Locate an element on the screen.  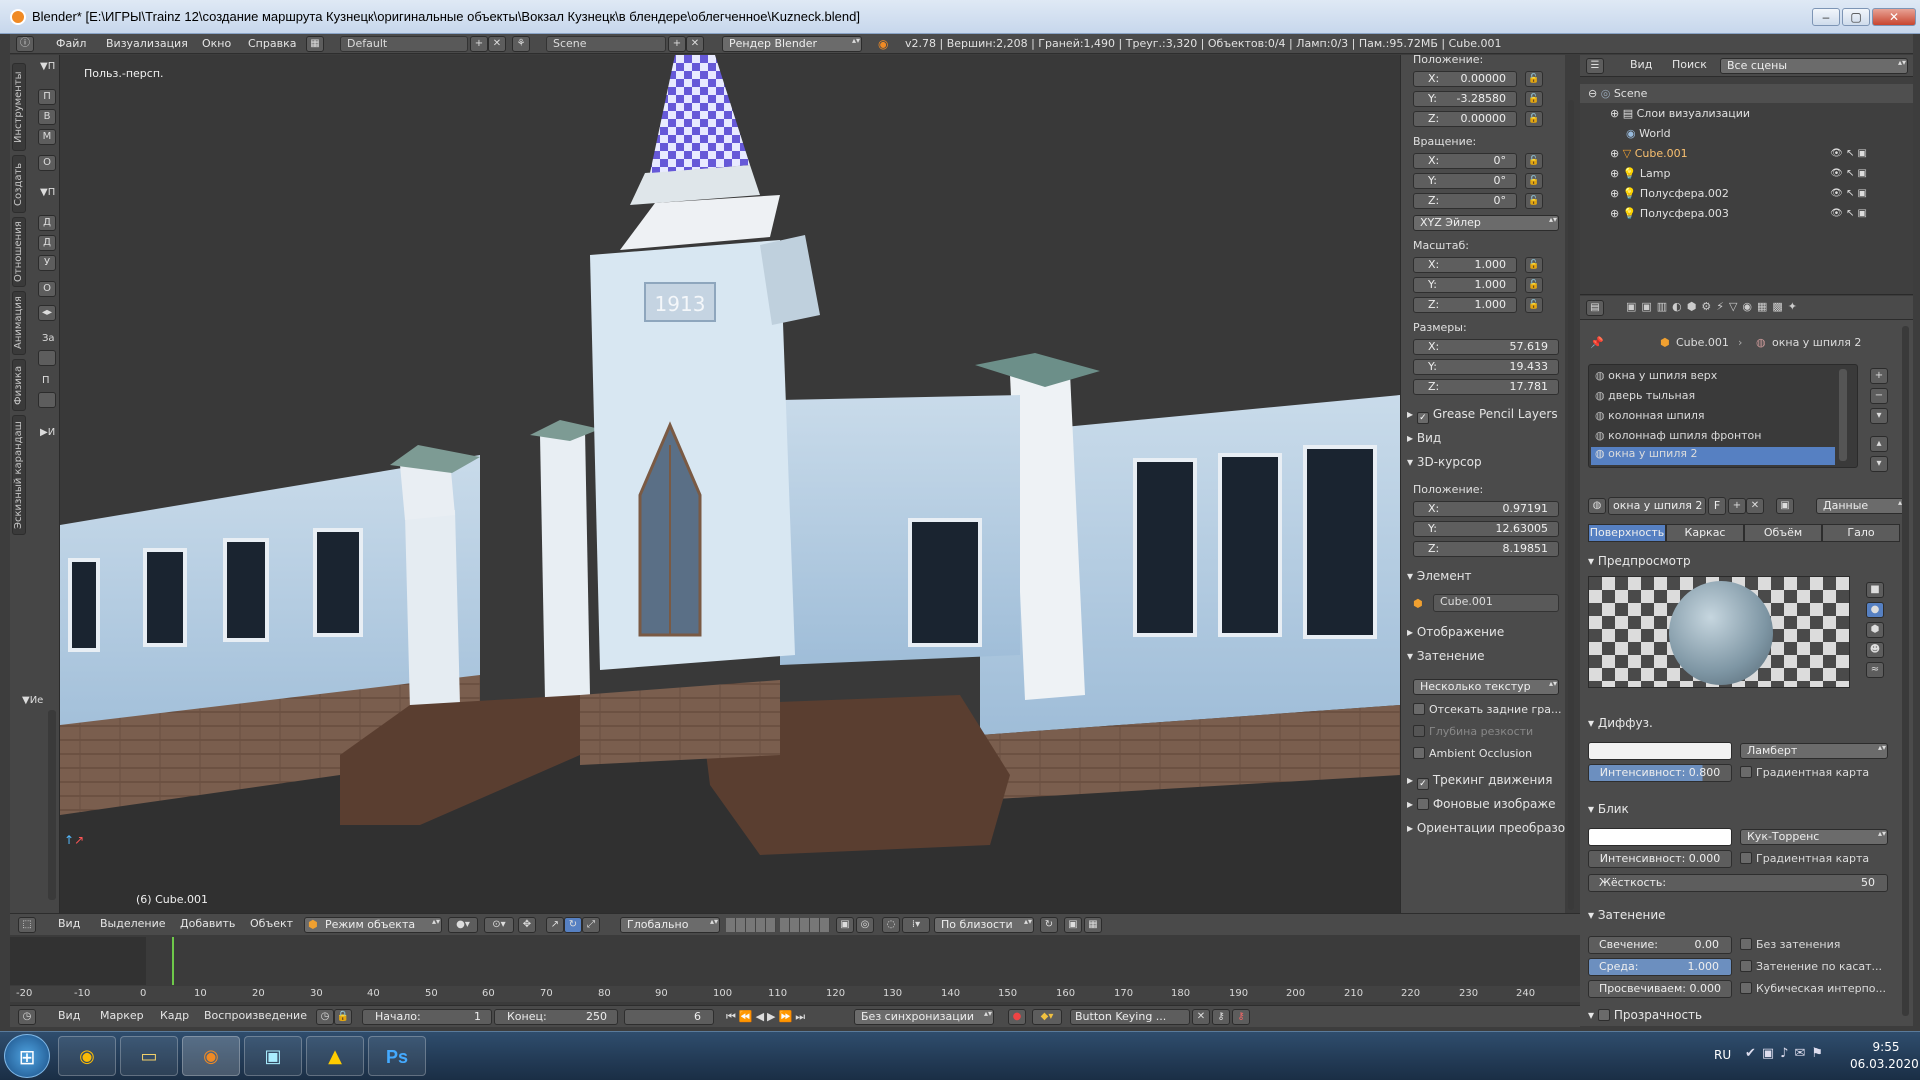
n-panel-scrollbar is located at coordinates (1571, 505).